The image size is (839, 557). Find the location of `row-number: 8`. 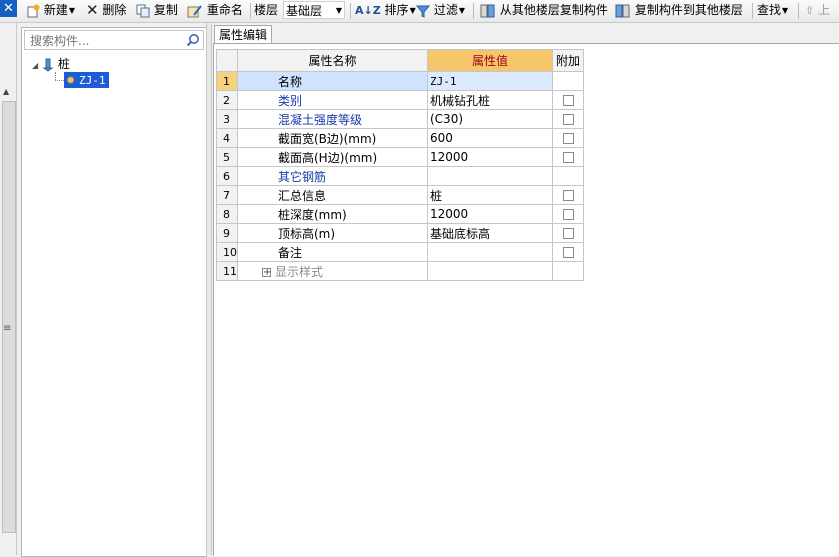

row-number: 8 is located at coordinates (227, 214).